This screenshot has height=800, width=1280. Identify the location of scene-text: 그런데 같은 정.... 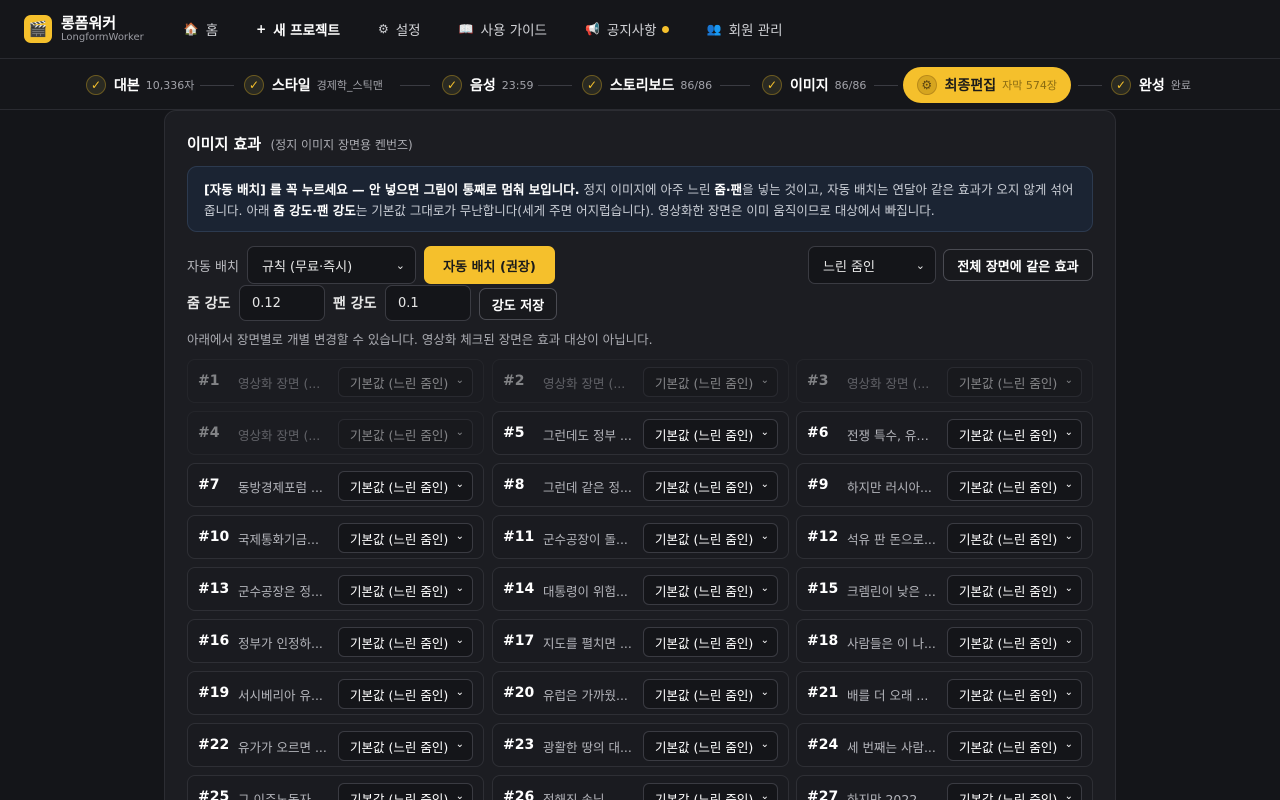
(587, 487).